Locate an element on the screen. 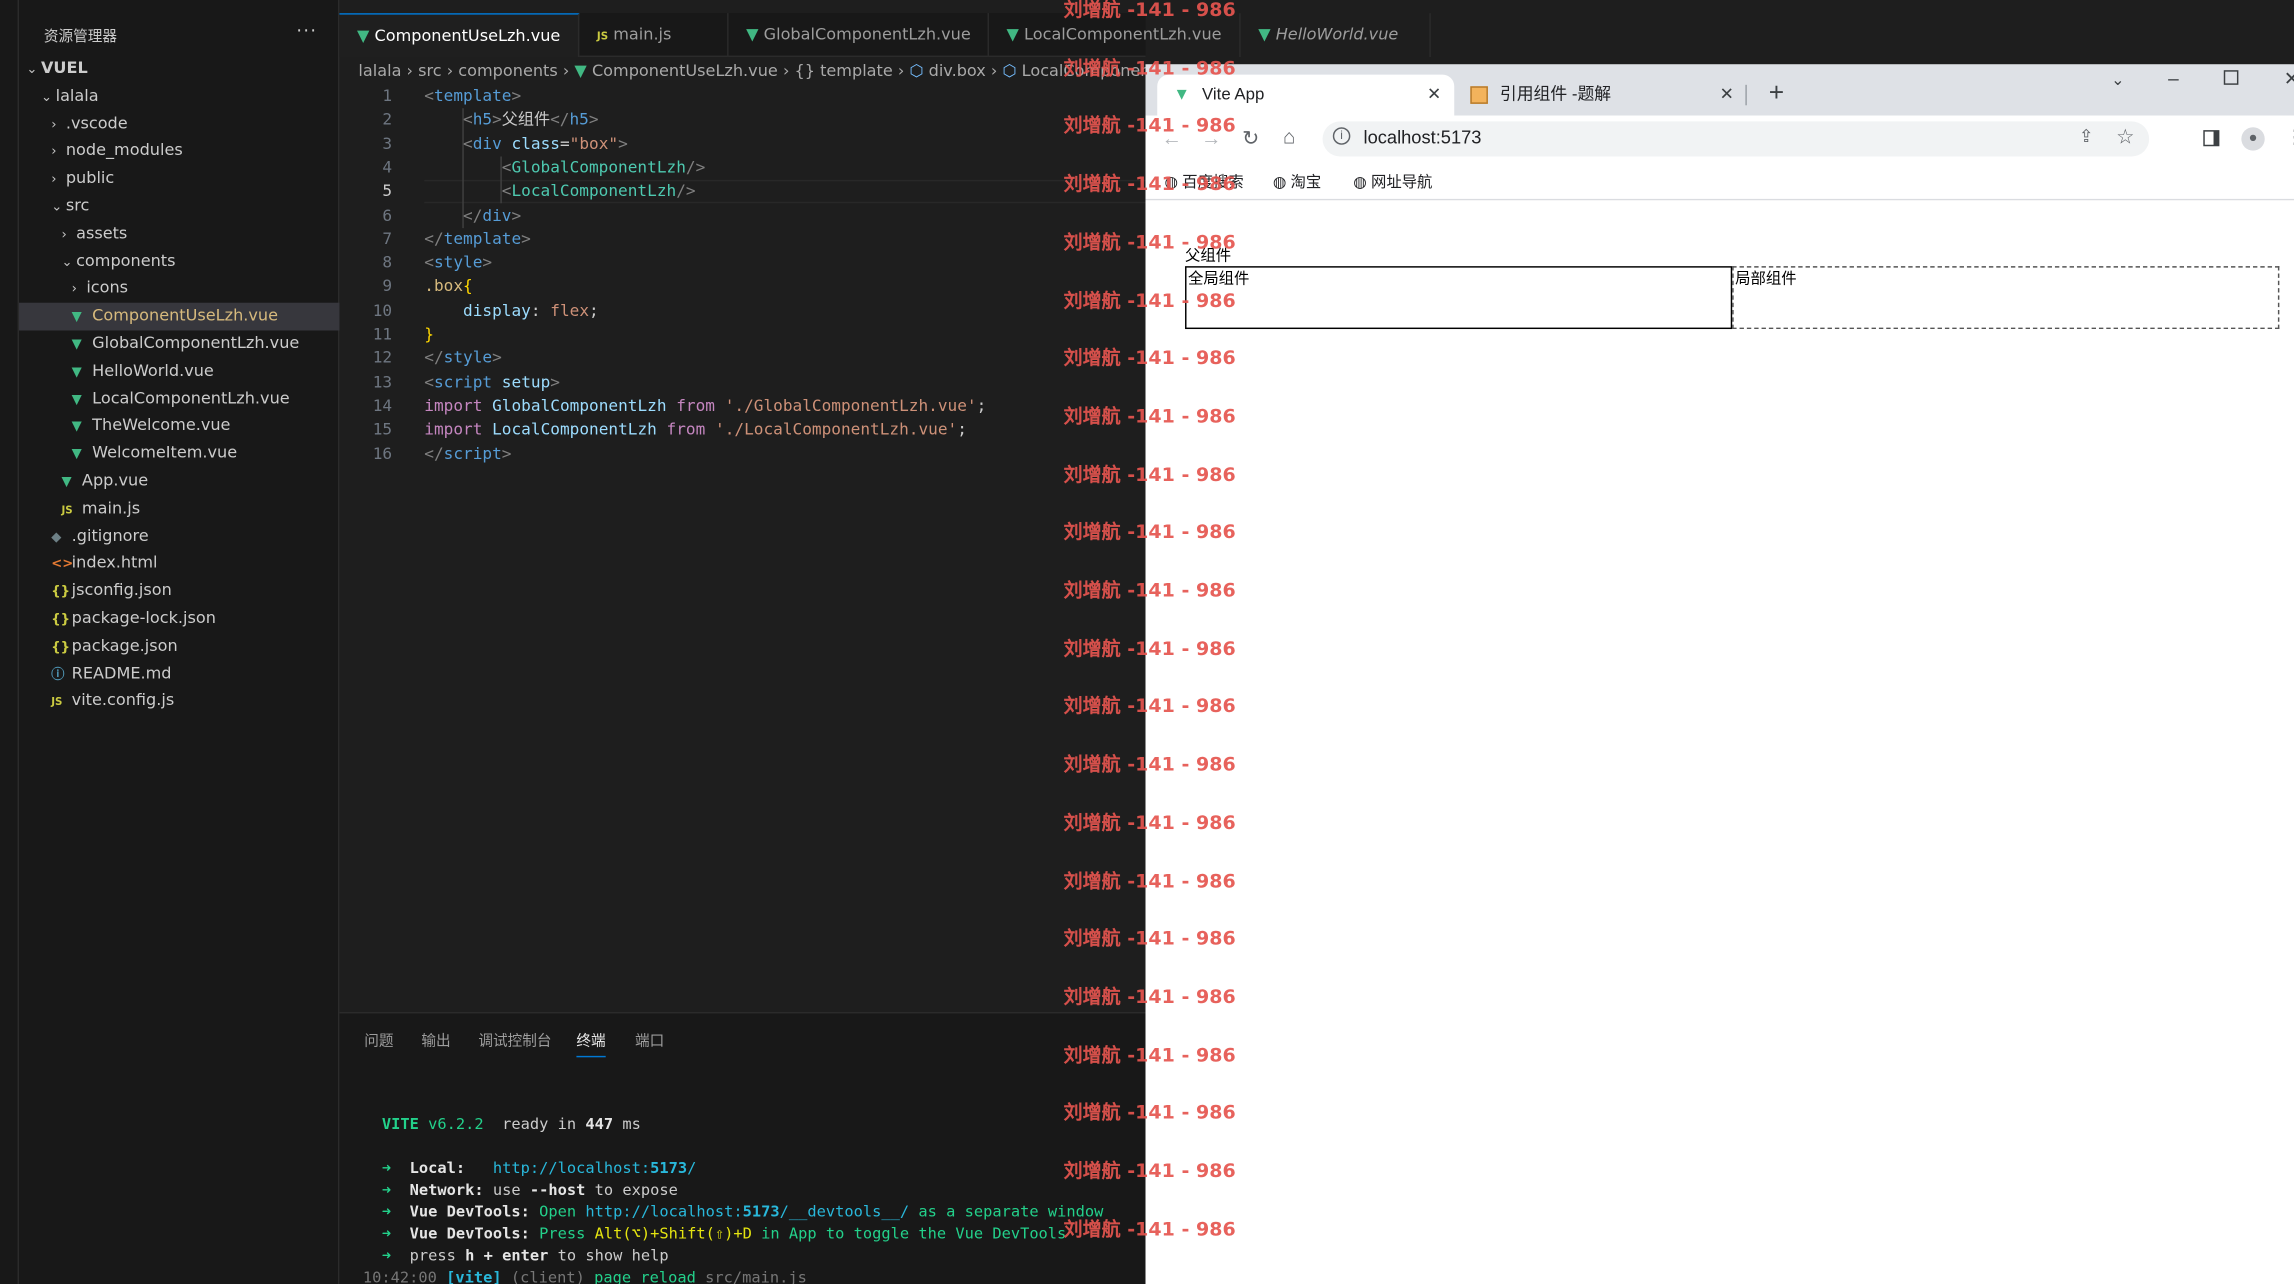  line-number: 7 is located at coordinates (387, 239).